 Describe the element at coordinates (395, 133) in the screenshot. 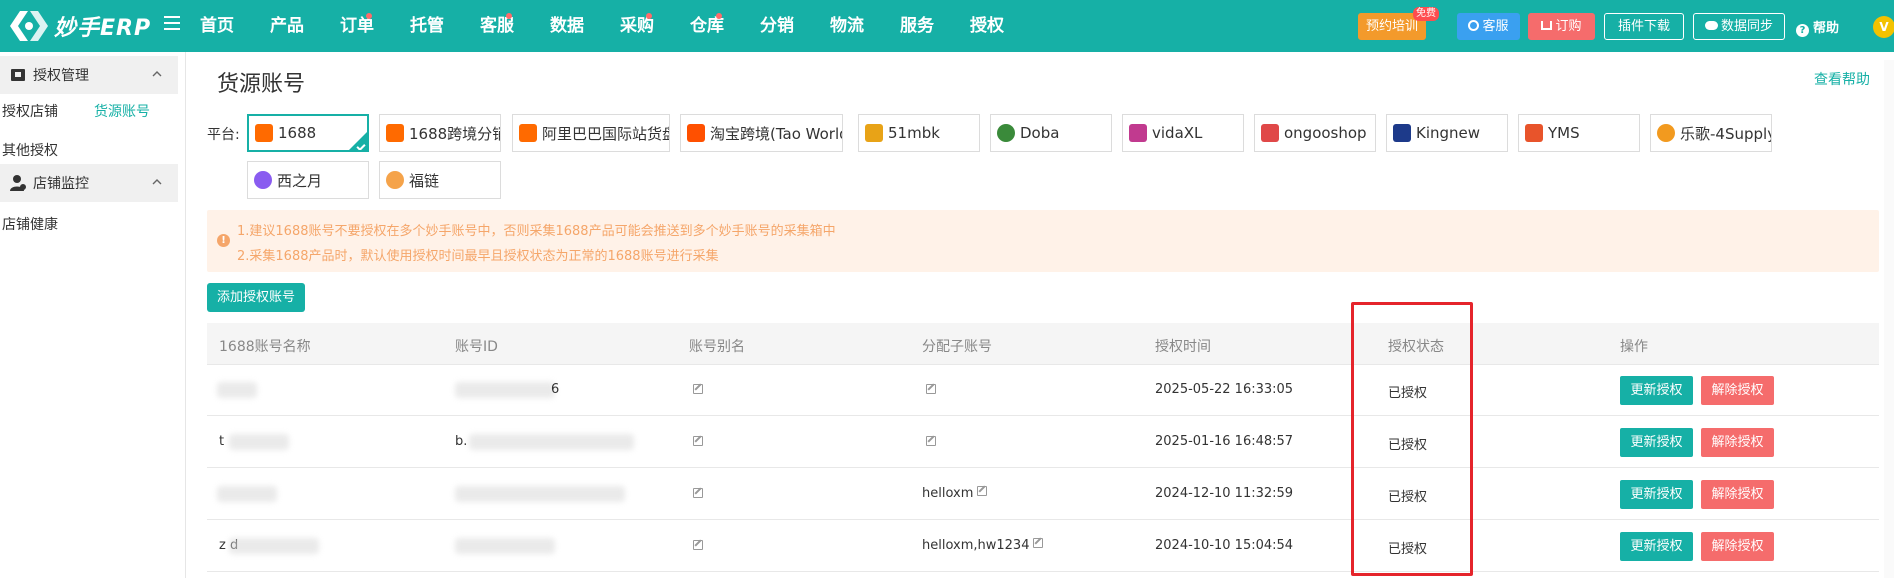

I see `1688-icon` at that location.